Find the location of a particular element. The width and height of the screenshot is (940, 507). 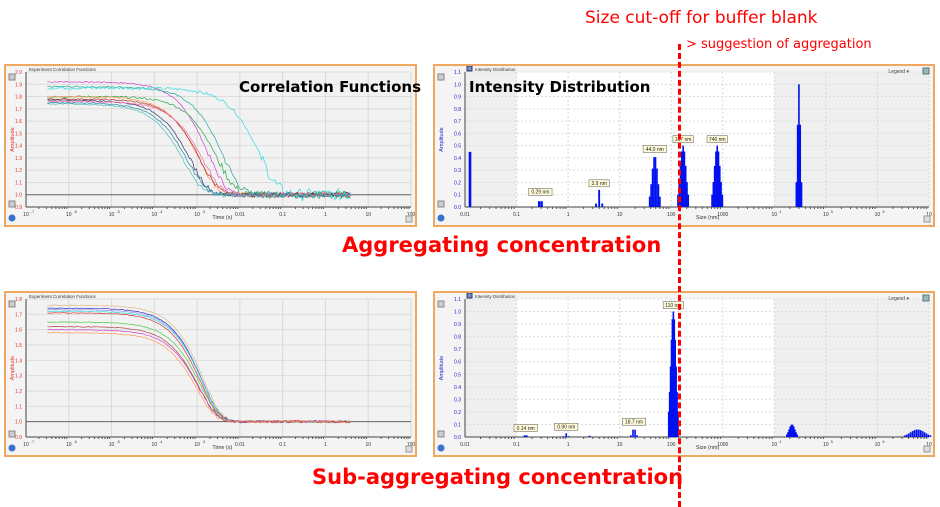

shaded-range is located at coordinates (491, 368).